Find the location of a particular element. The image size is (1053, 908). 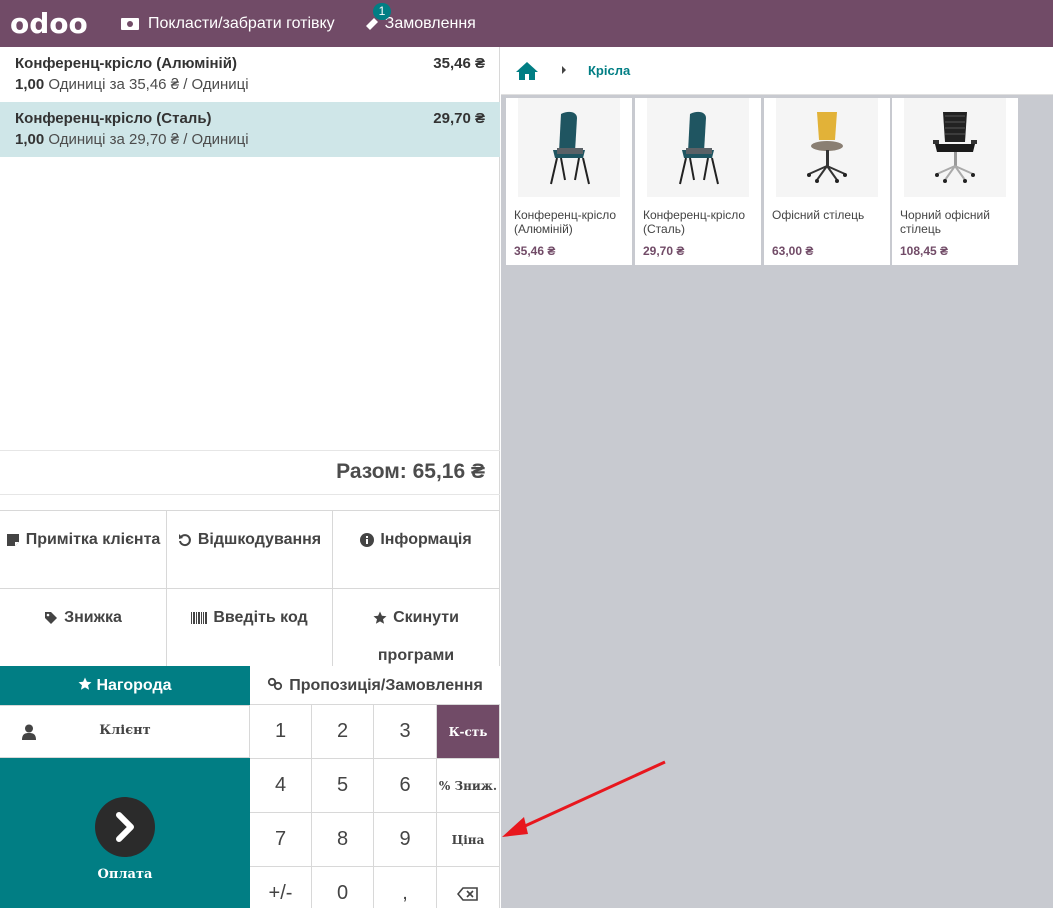

orders-button: 1 Замовлення is located at coordinates (419, 17).